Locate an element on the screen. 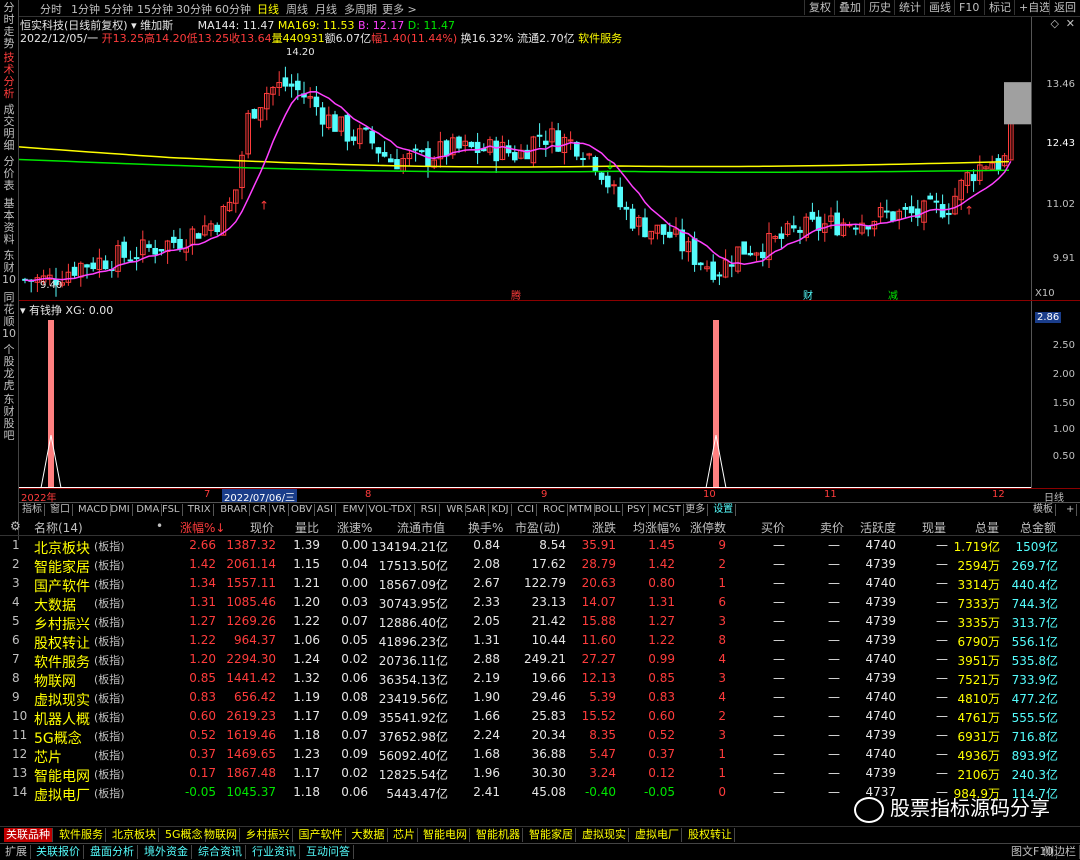  indicator-tab: 更多 is located at coordinates (696, 510).